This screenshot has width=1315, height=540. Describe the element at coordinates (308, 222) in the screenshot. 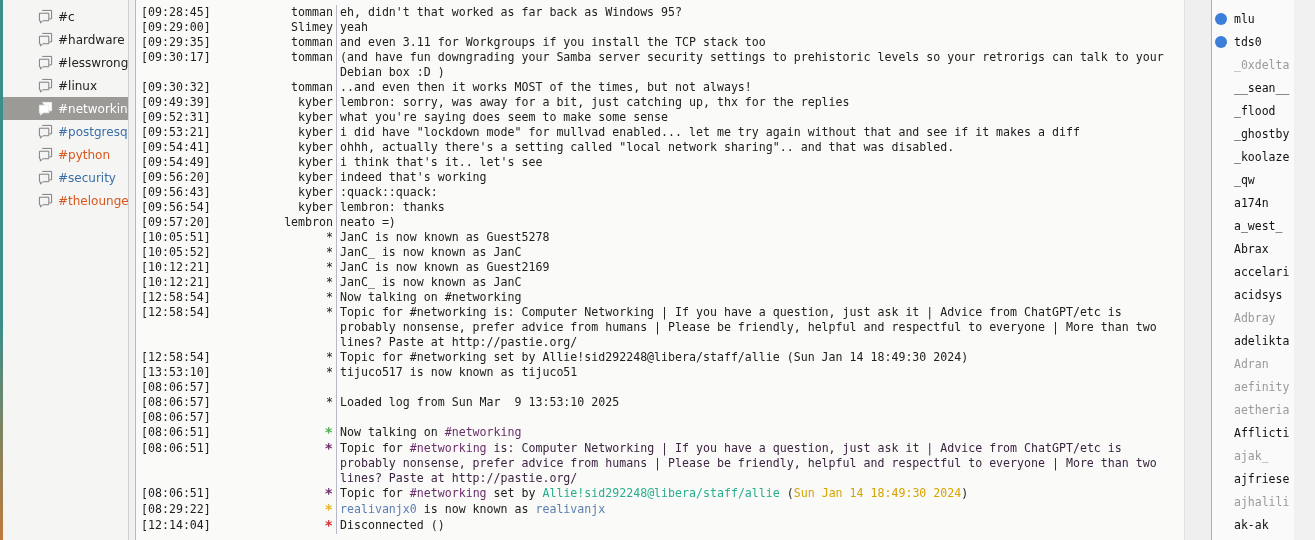

I see `nick: lembron` at that location.